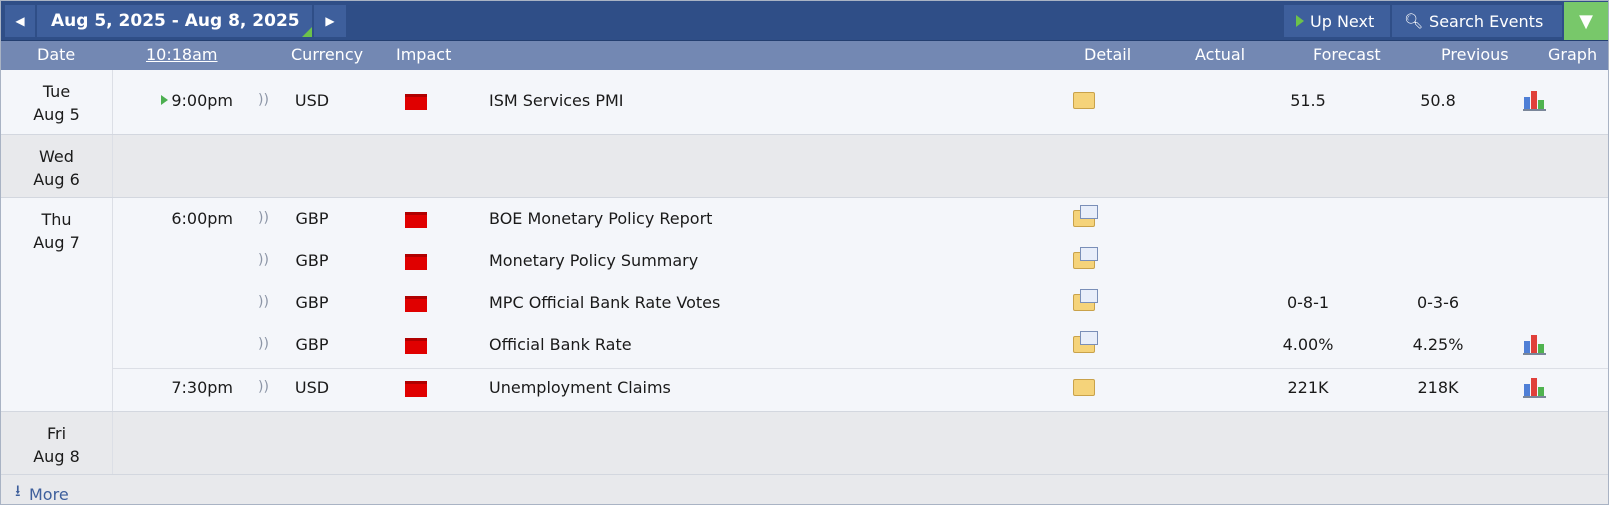 Image resolution: width=1609 pixels, height=507 pixels. I want to click on date-range-button: Aug 5, 2025 - Aug 8, 2025, so click(174, 21).